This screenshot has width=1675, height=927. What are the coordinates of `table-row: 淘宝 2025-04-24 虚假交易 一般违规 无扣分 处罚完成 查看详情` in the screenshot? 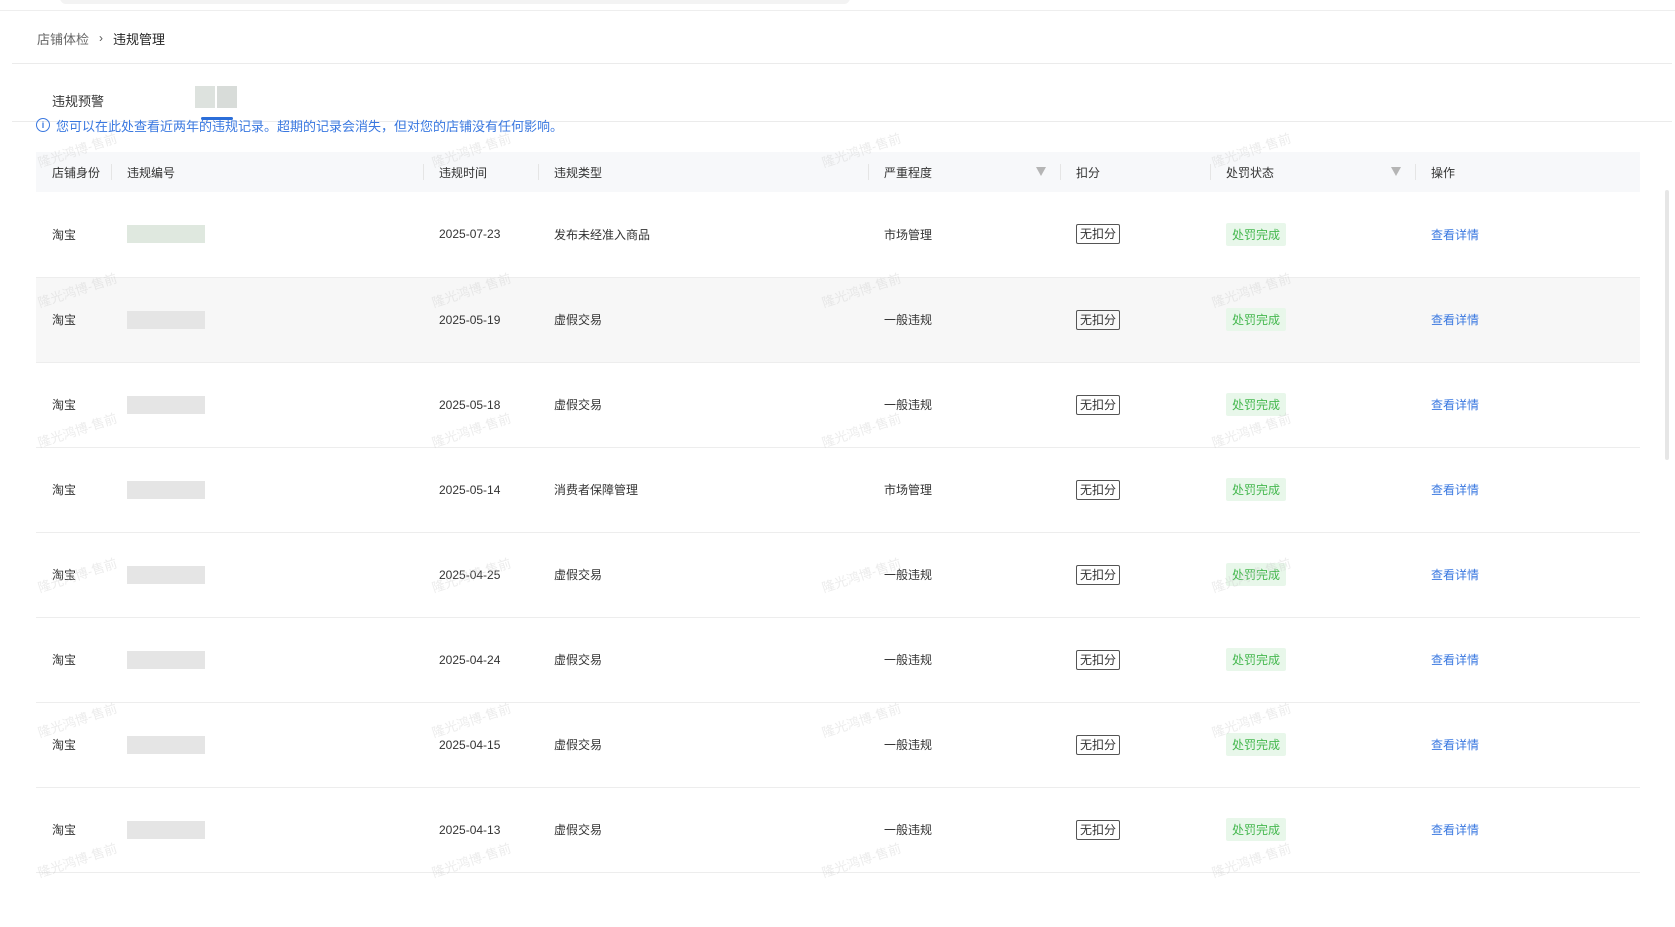 It's located at (838, 659).